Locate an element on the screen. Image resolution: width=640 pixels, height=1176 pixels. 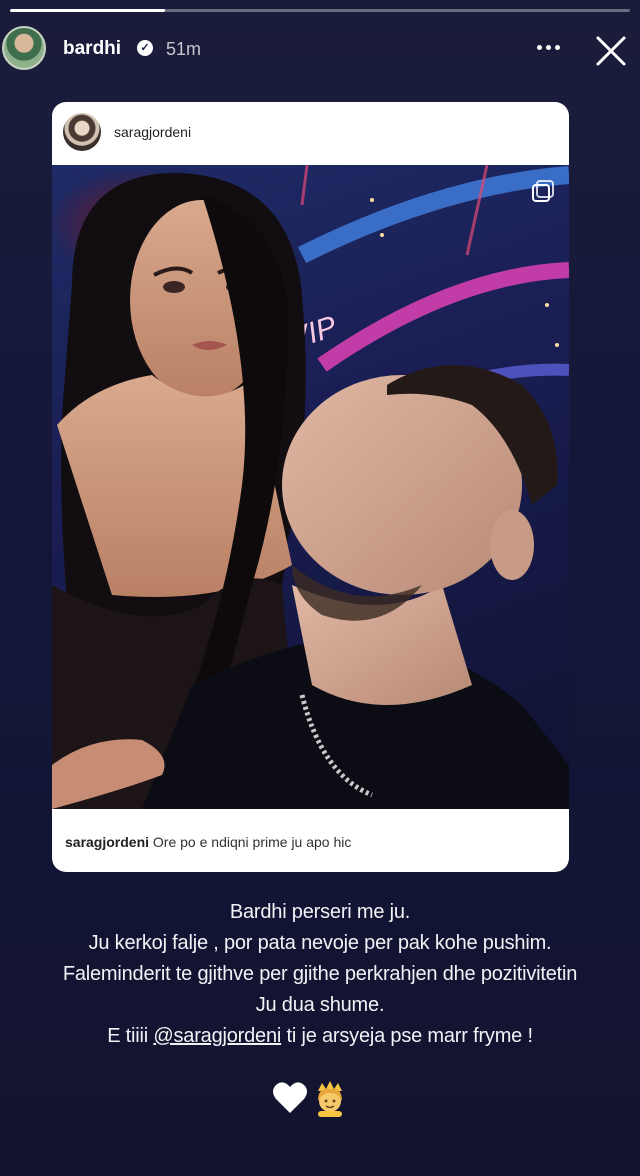
close-button is located at coordinates (611, 51).